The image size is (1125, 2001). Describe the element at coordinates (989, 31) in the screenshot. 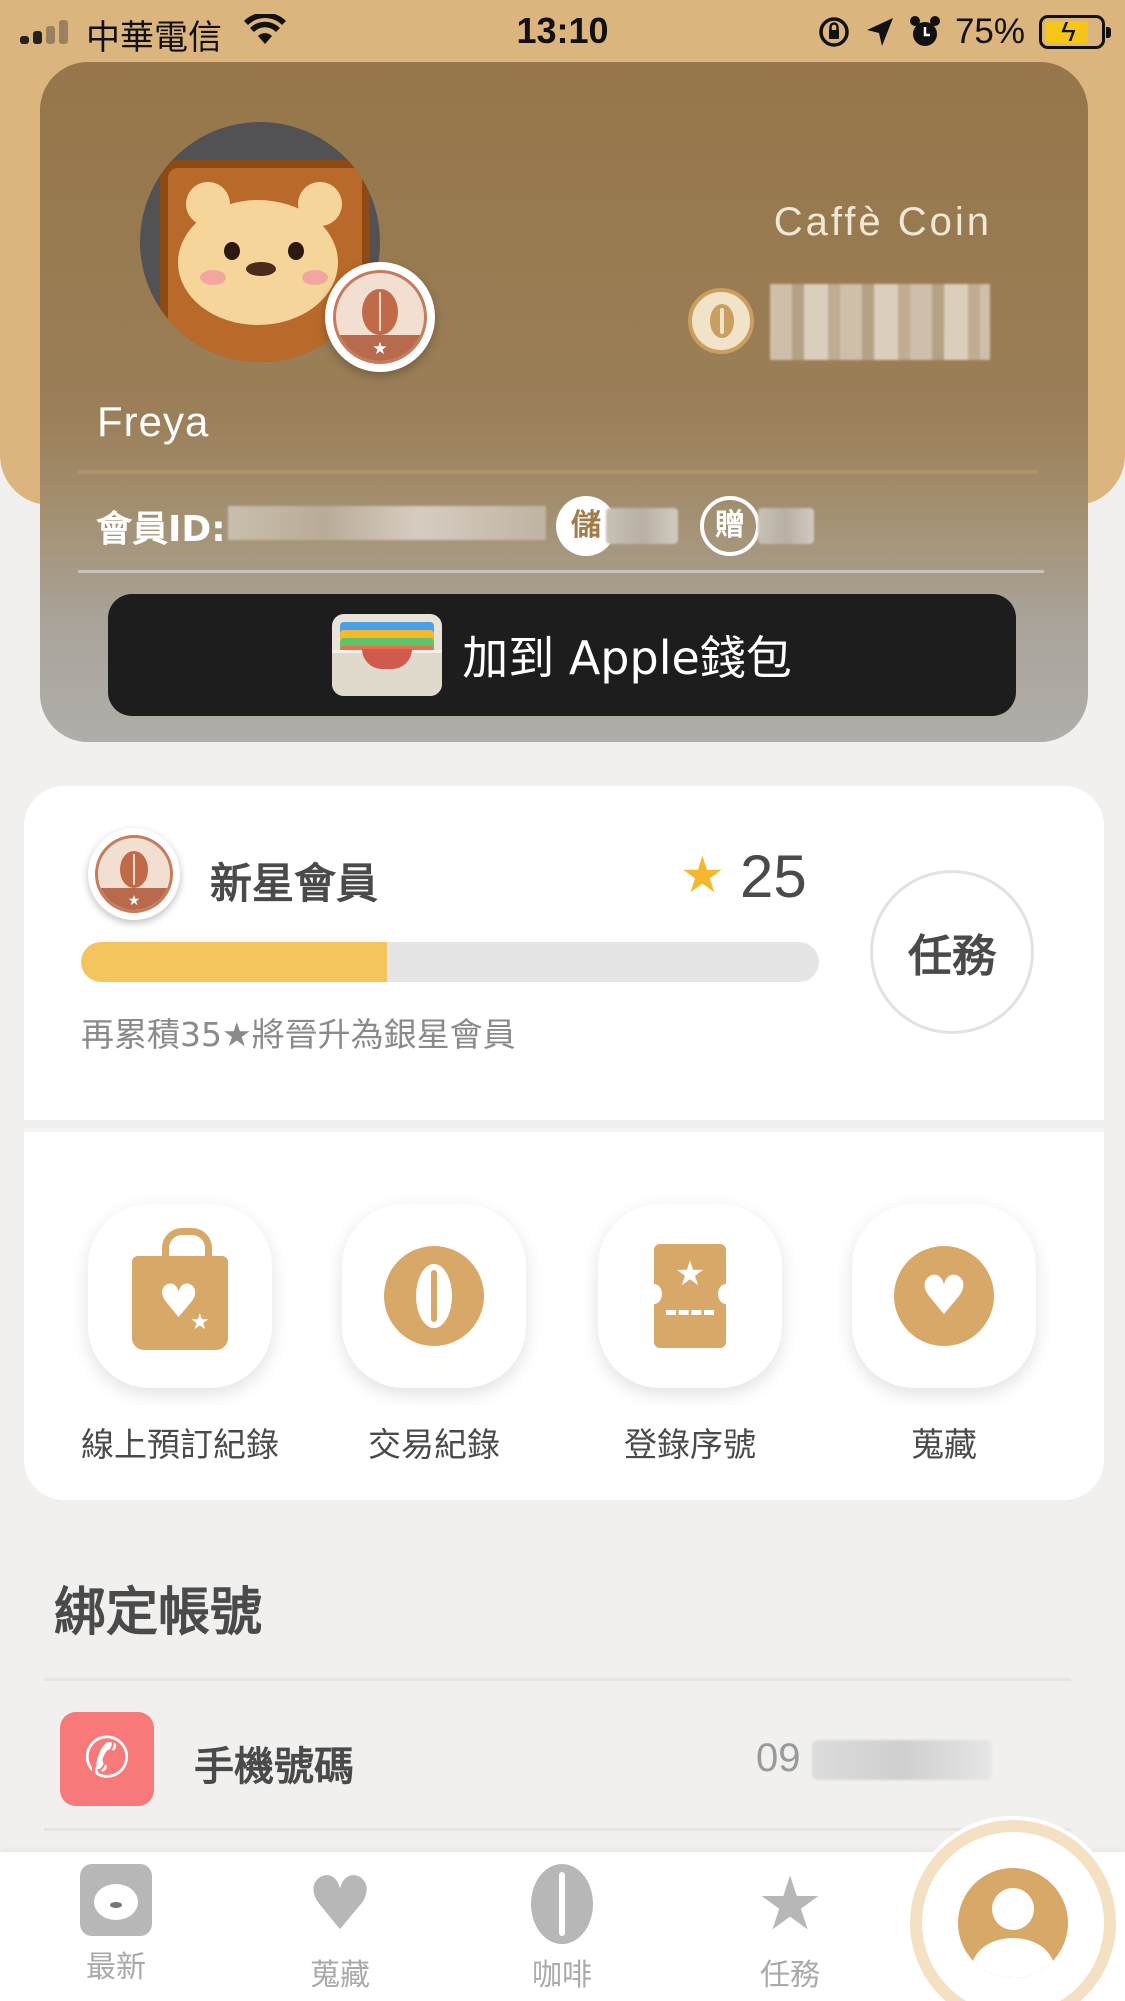

I see `battery-percent: 75%` at that location.